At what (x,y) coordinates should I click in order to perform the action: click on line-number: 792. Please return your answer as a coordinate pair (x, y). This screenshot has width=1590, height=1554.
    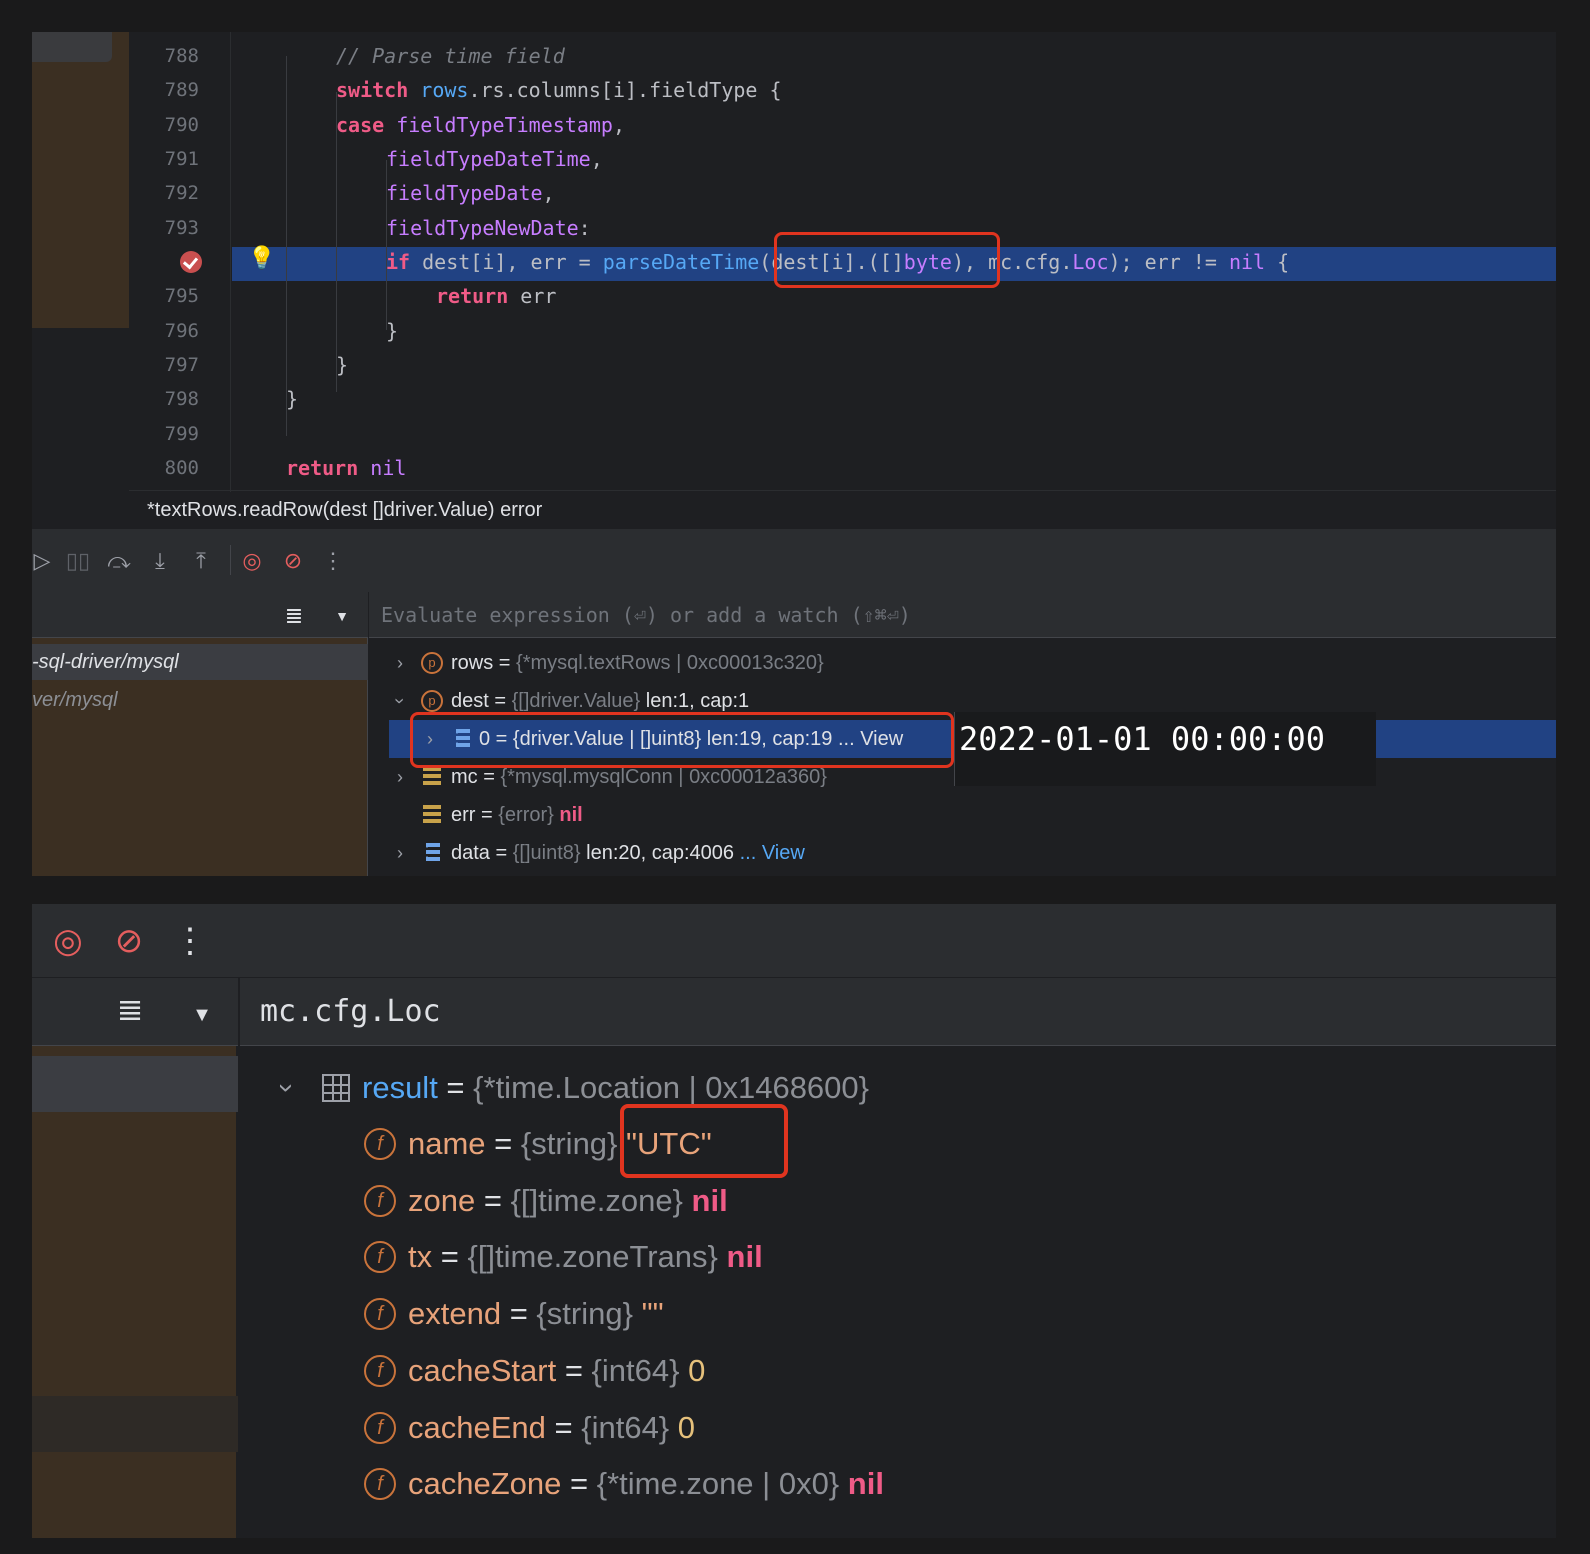
    Looking at the image, I should click on (164, 193).